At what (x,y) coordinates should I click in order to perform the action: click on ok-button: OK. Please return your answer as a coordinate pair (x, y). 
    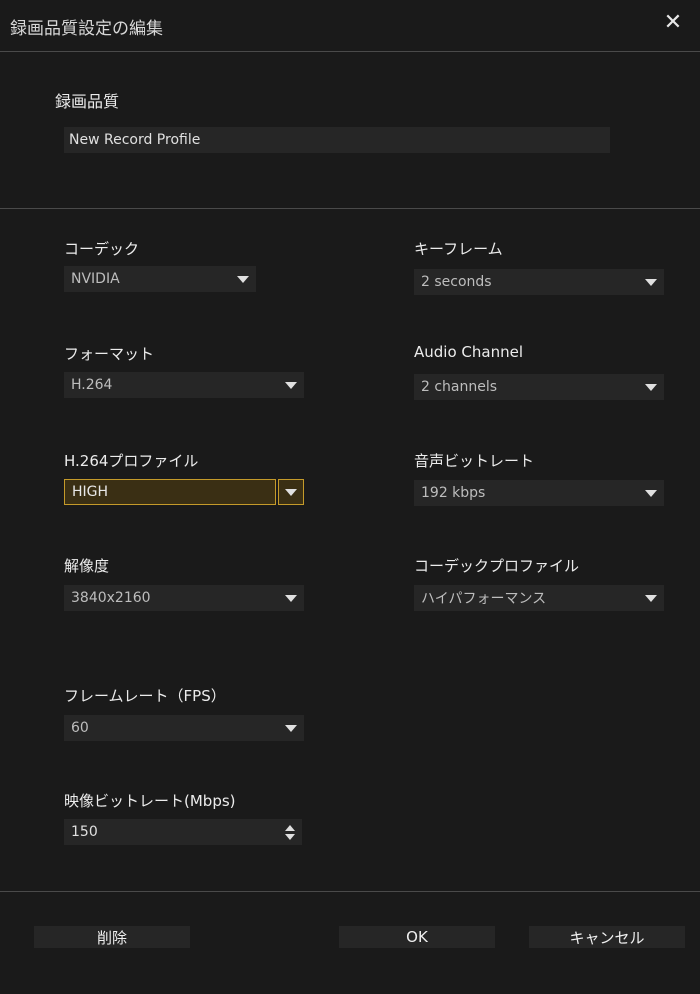
    Looking at the image, I should click on (417, 937).